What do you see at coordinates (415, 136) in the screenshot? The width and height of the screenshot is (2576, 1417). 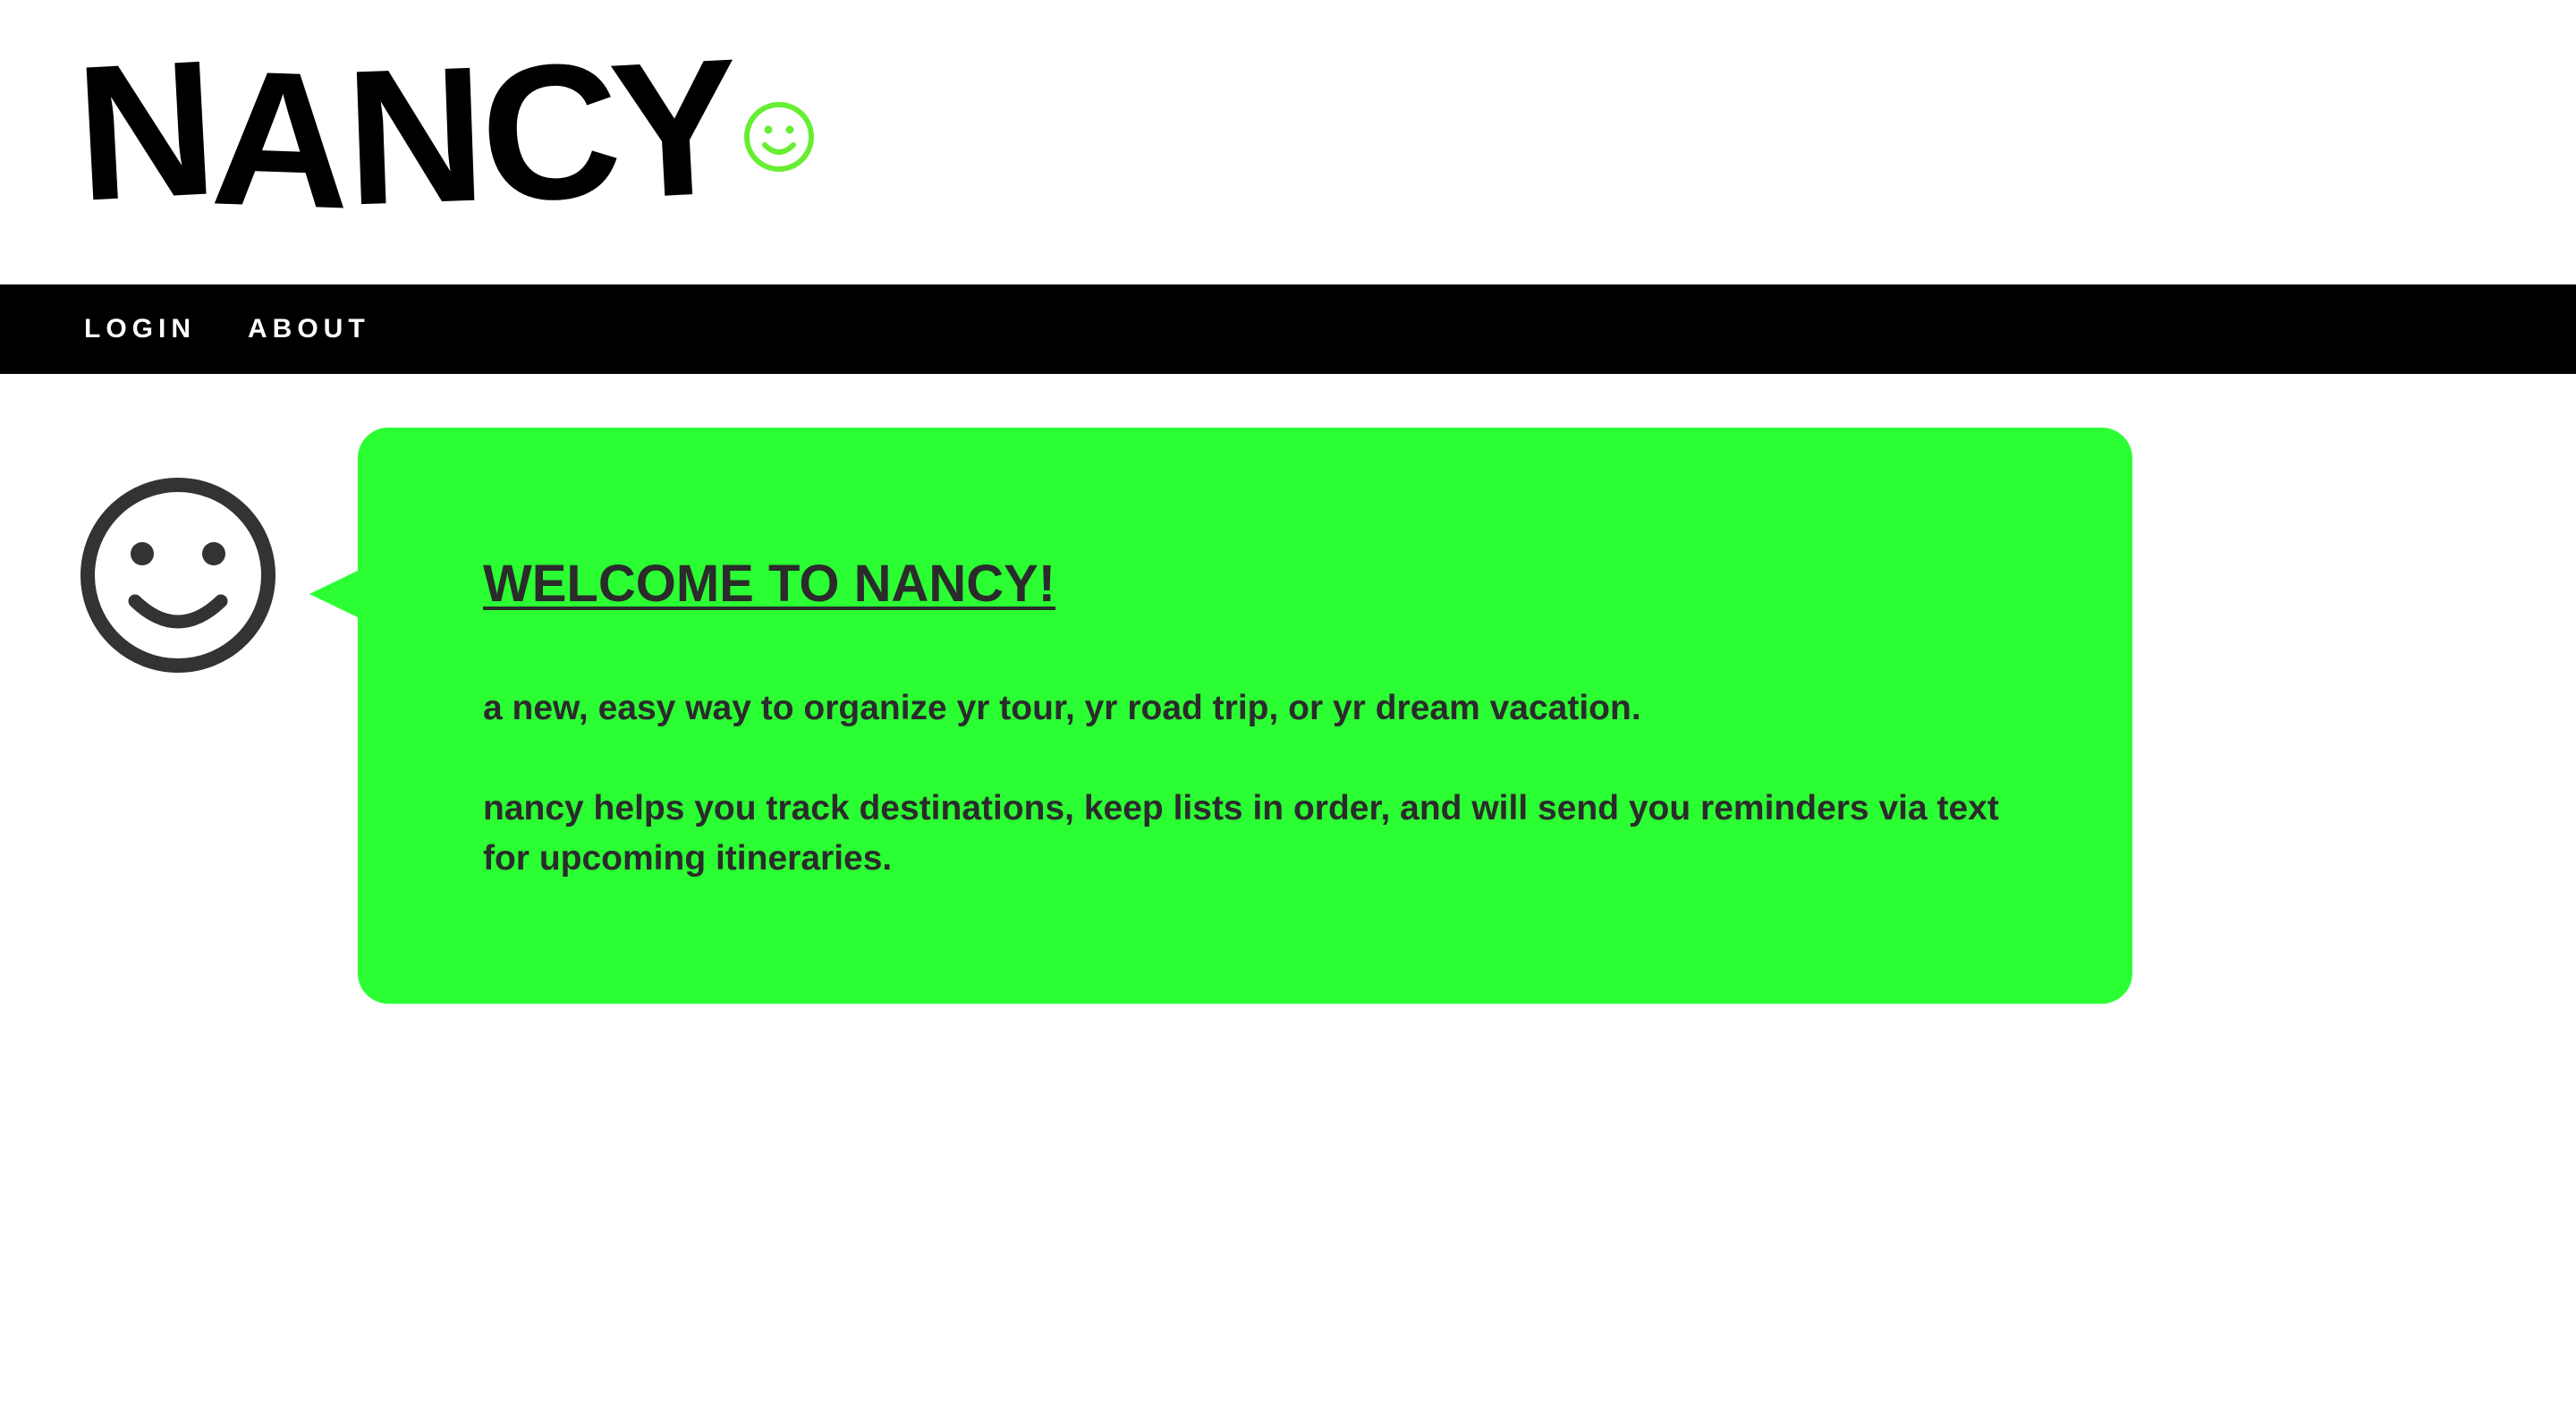 I see `logo-letter-n2: N` at bounding box center [415, 136].